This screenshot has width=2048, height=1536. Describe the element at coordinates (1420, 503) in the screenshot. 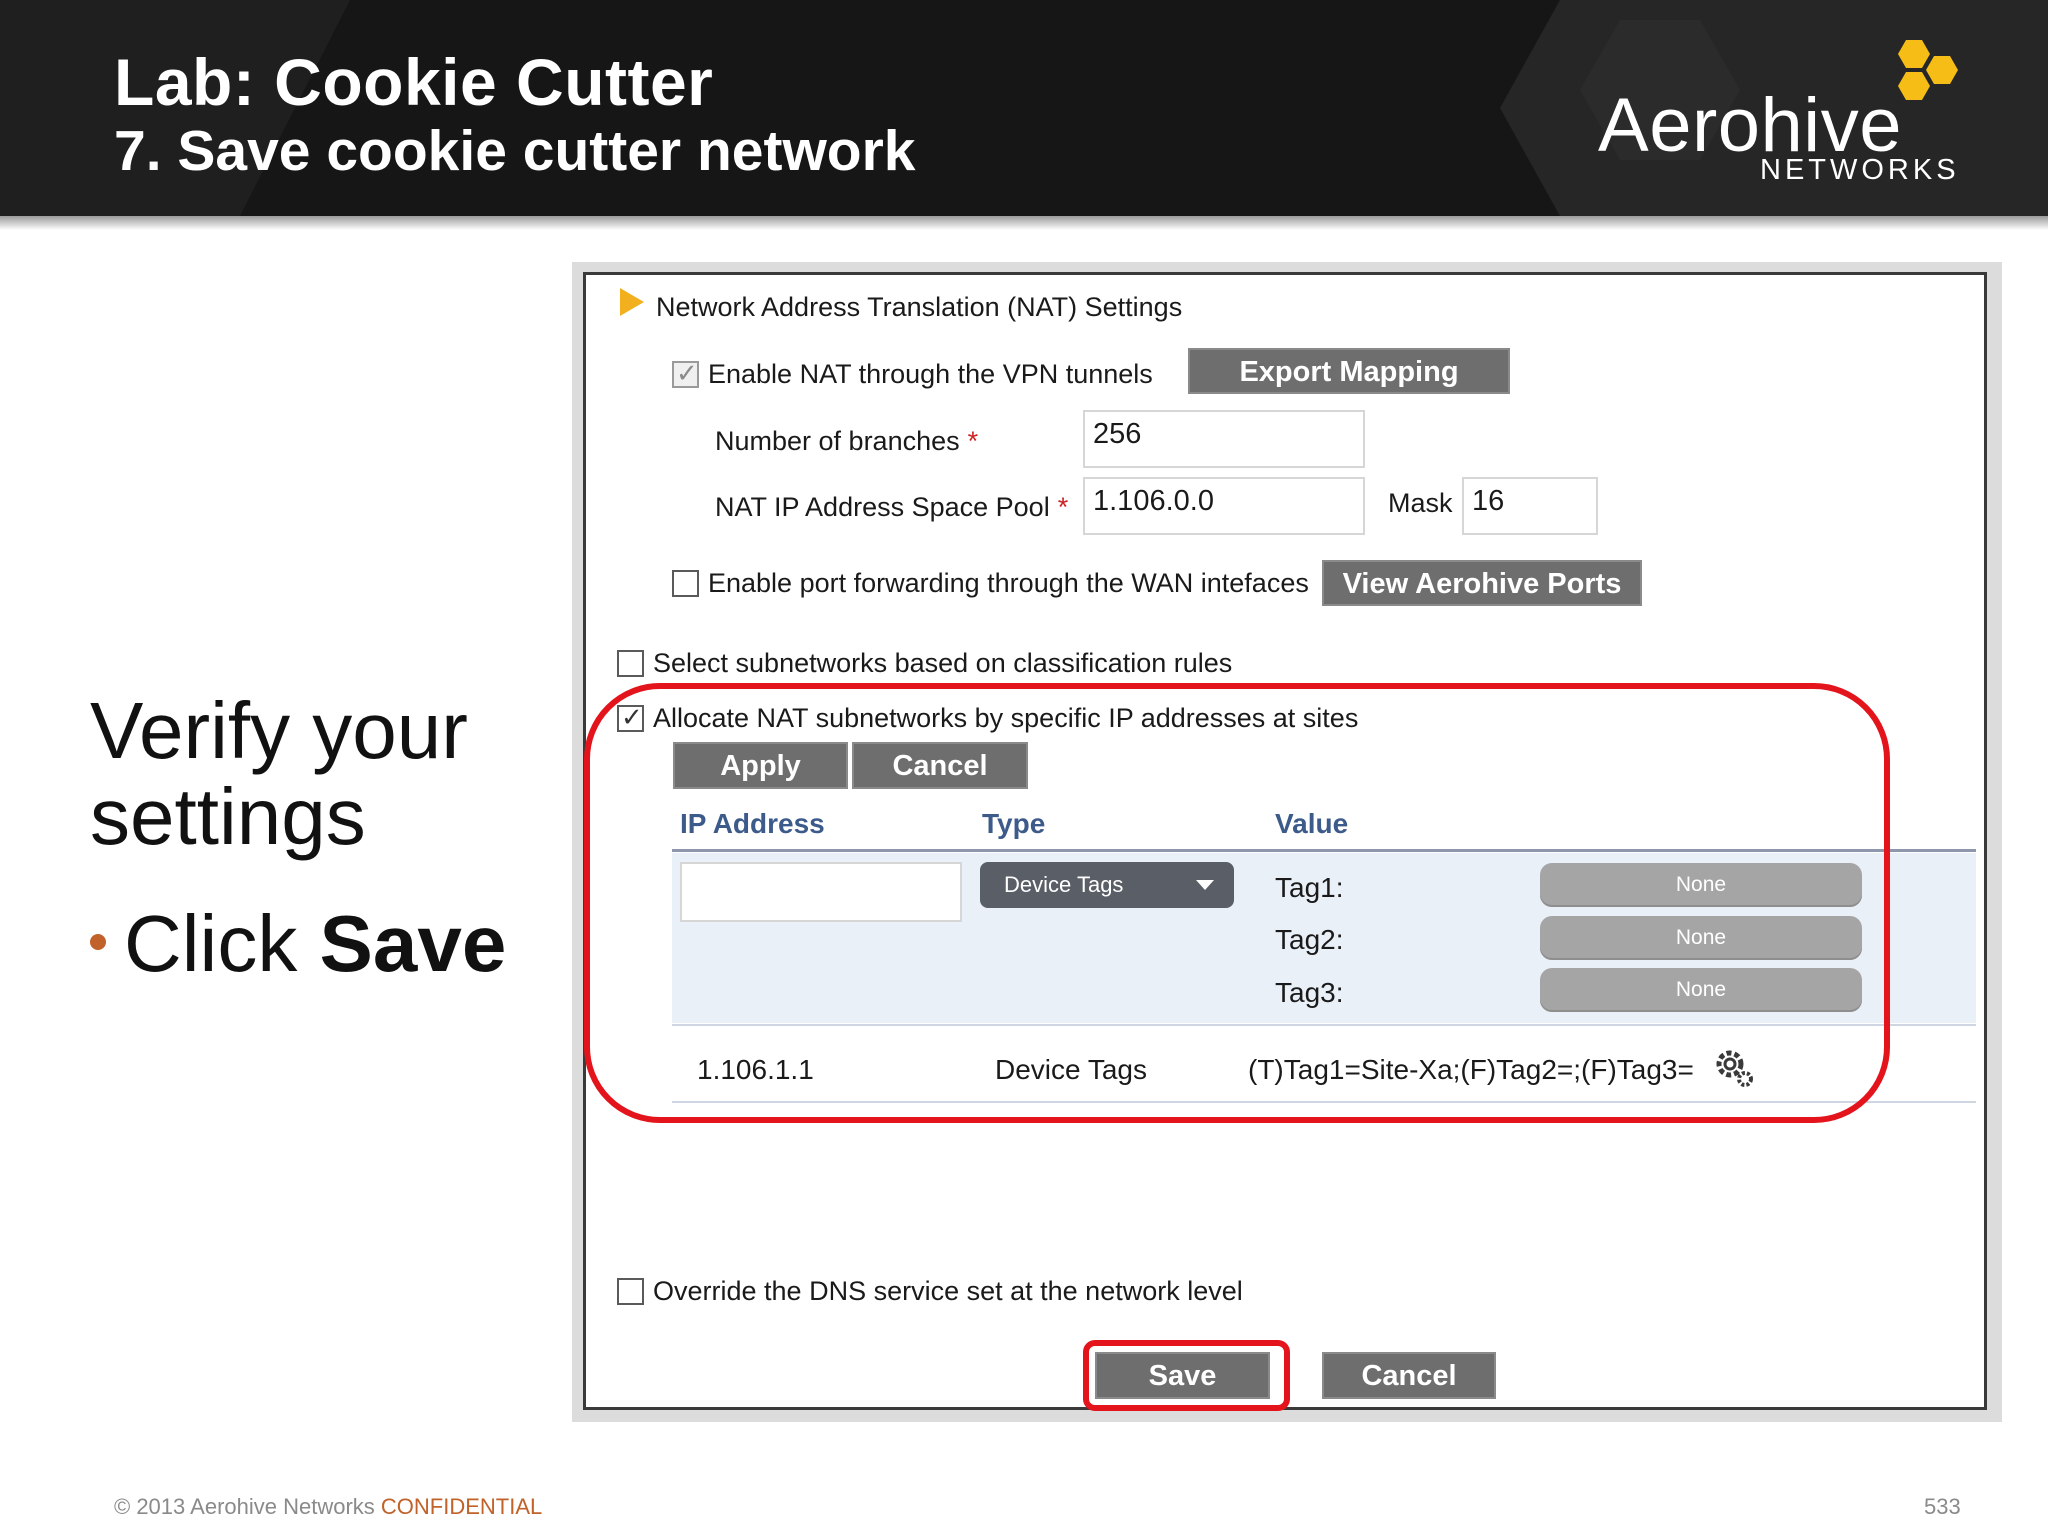

I see `mask-label: Mask` at that location.